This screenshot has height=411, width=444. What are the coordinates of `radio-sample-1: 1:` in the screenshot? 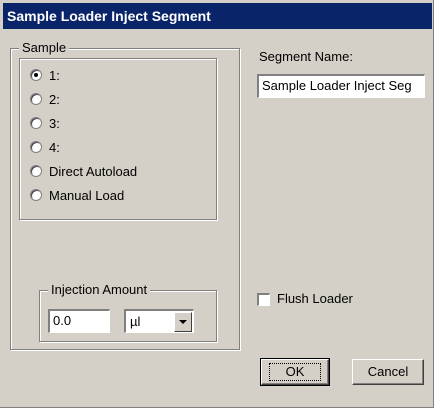 It's located at (45, 75).